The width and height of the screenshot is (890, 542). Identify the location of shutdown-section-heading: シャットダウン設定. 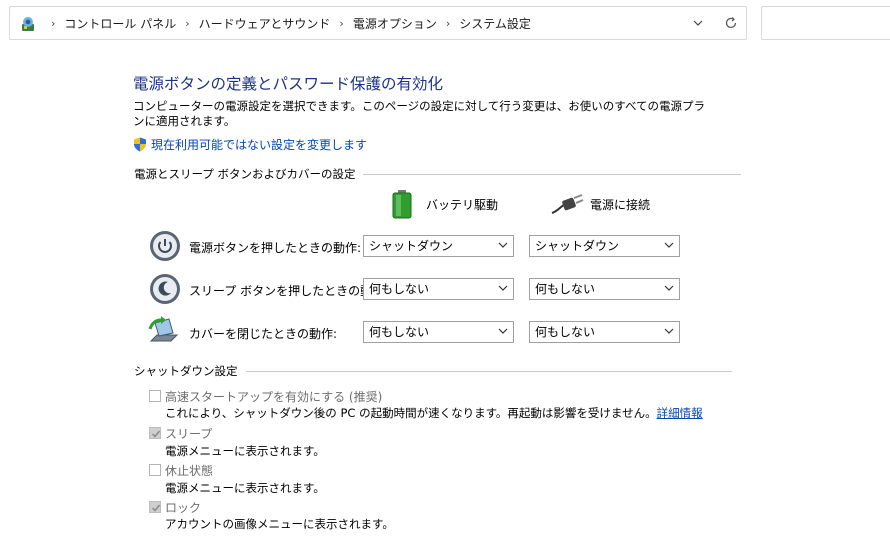
(433, 371).